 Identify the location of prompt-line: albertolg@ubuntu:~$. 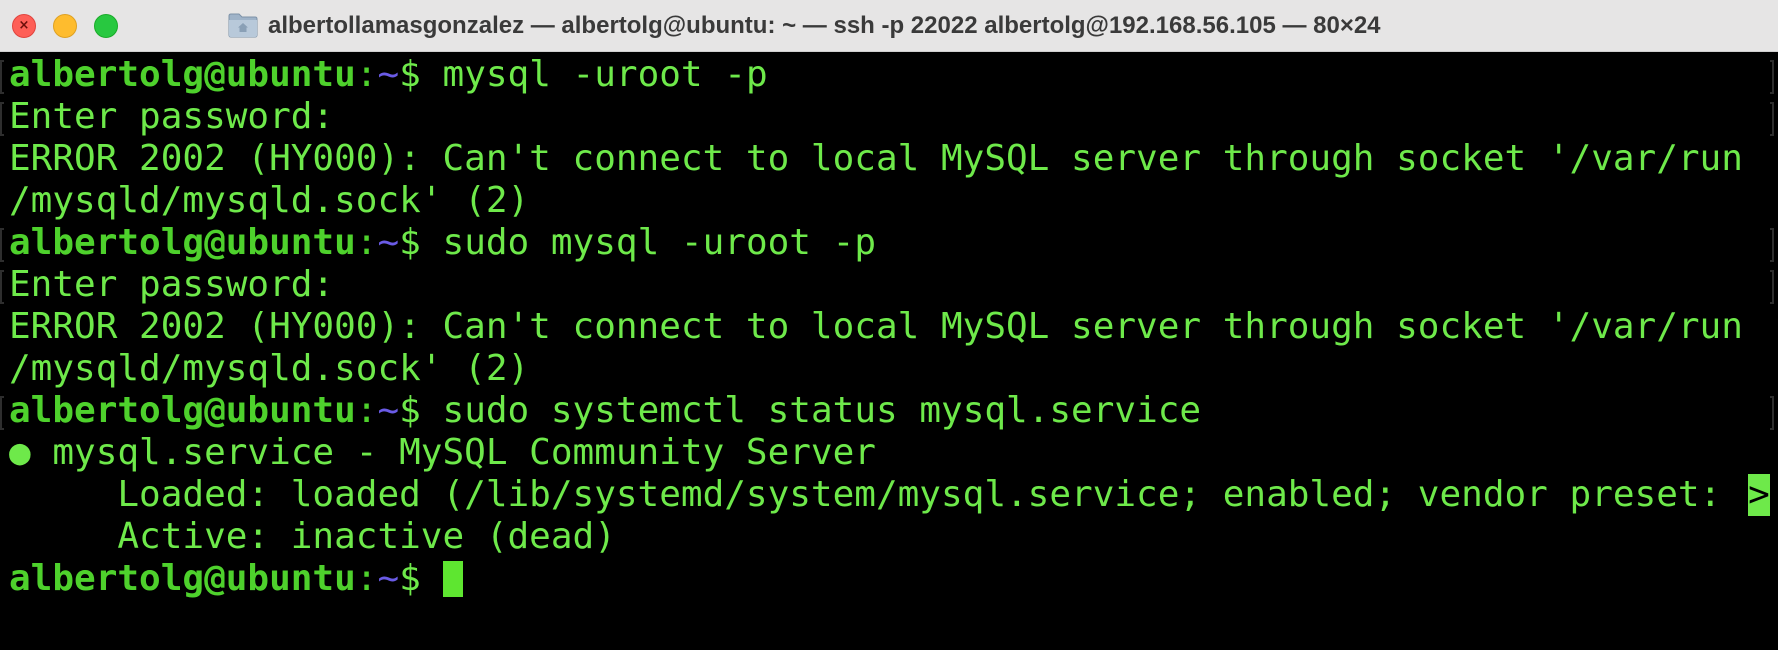
(236, 579).